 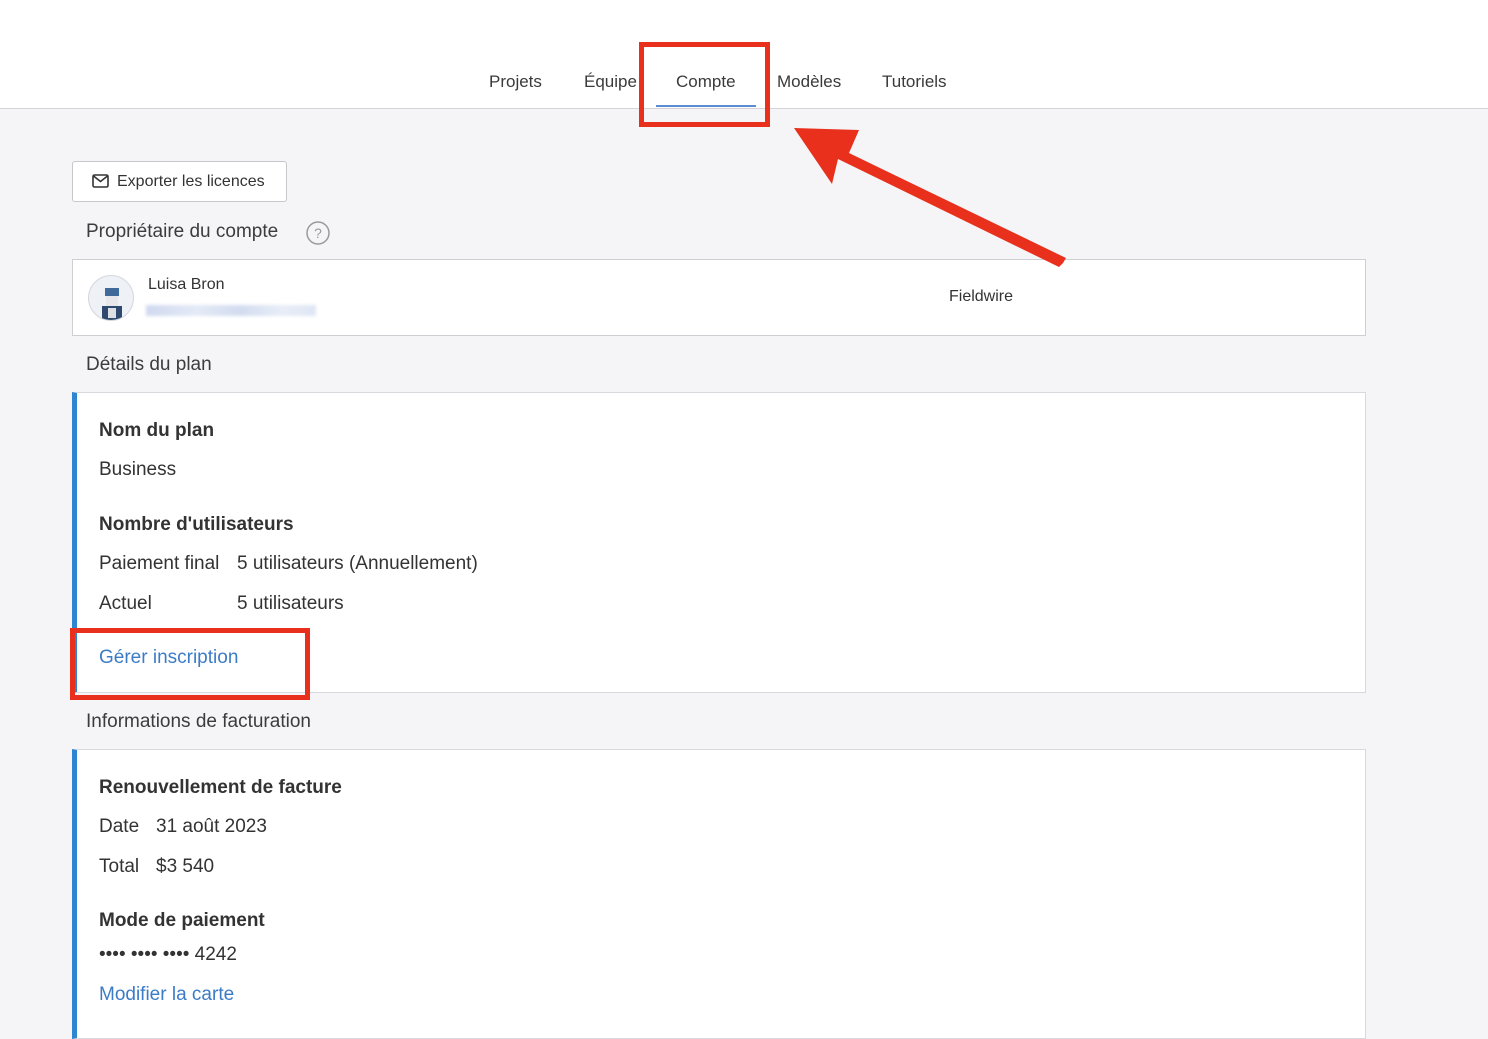 I want to click on renewal-date-label: Date, so click(x=119, y=826).